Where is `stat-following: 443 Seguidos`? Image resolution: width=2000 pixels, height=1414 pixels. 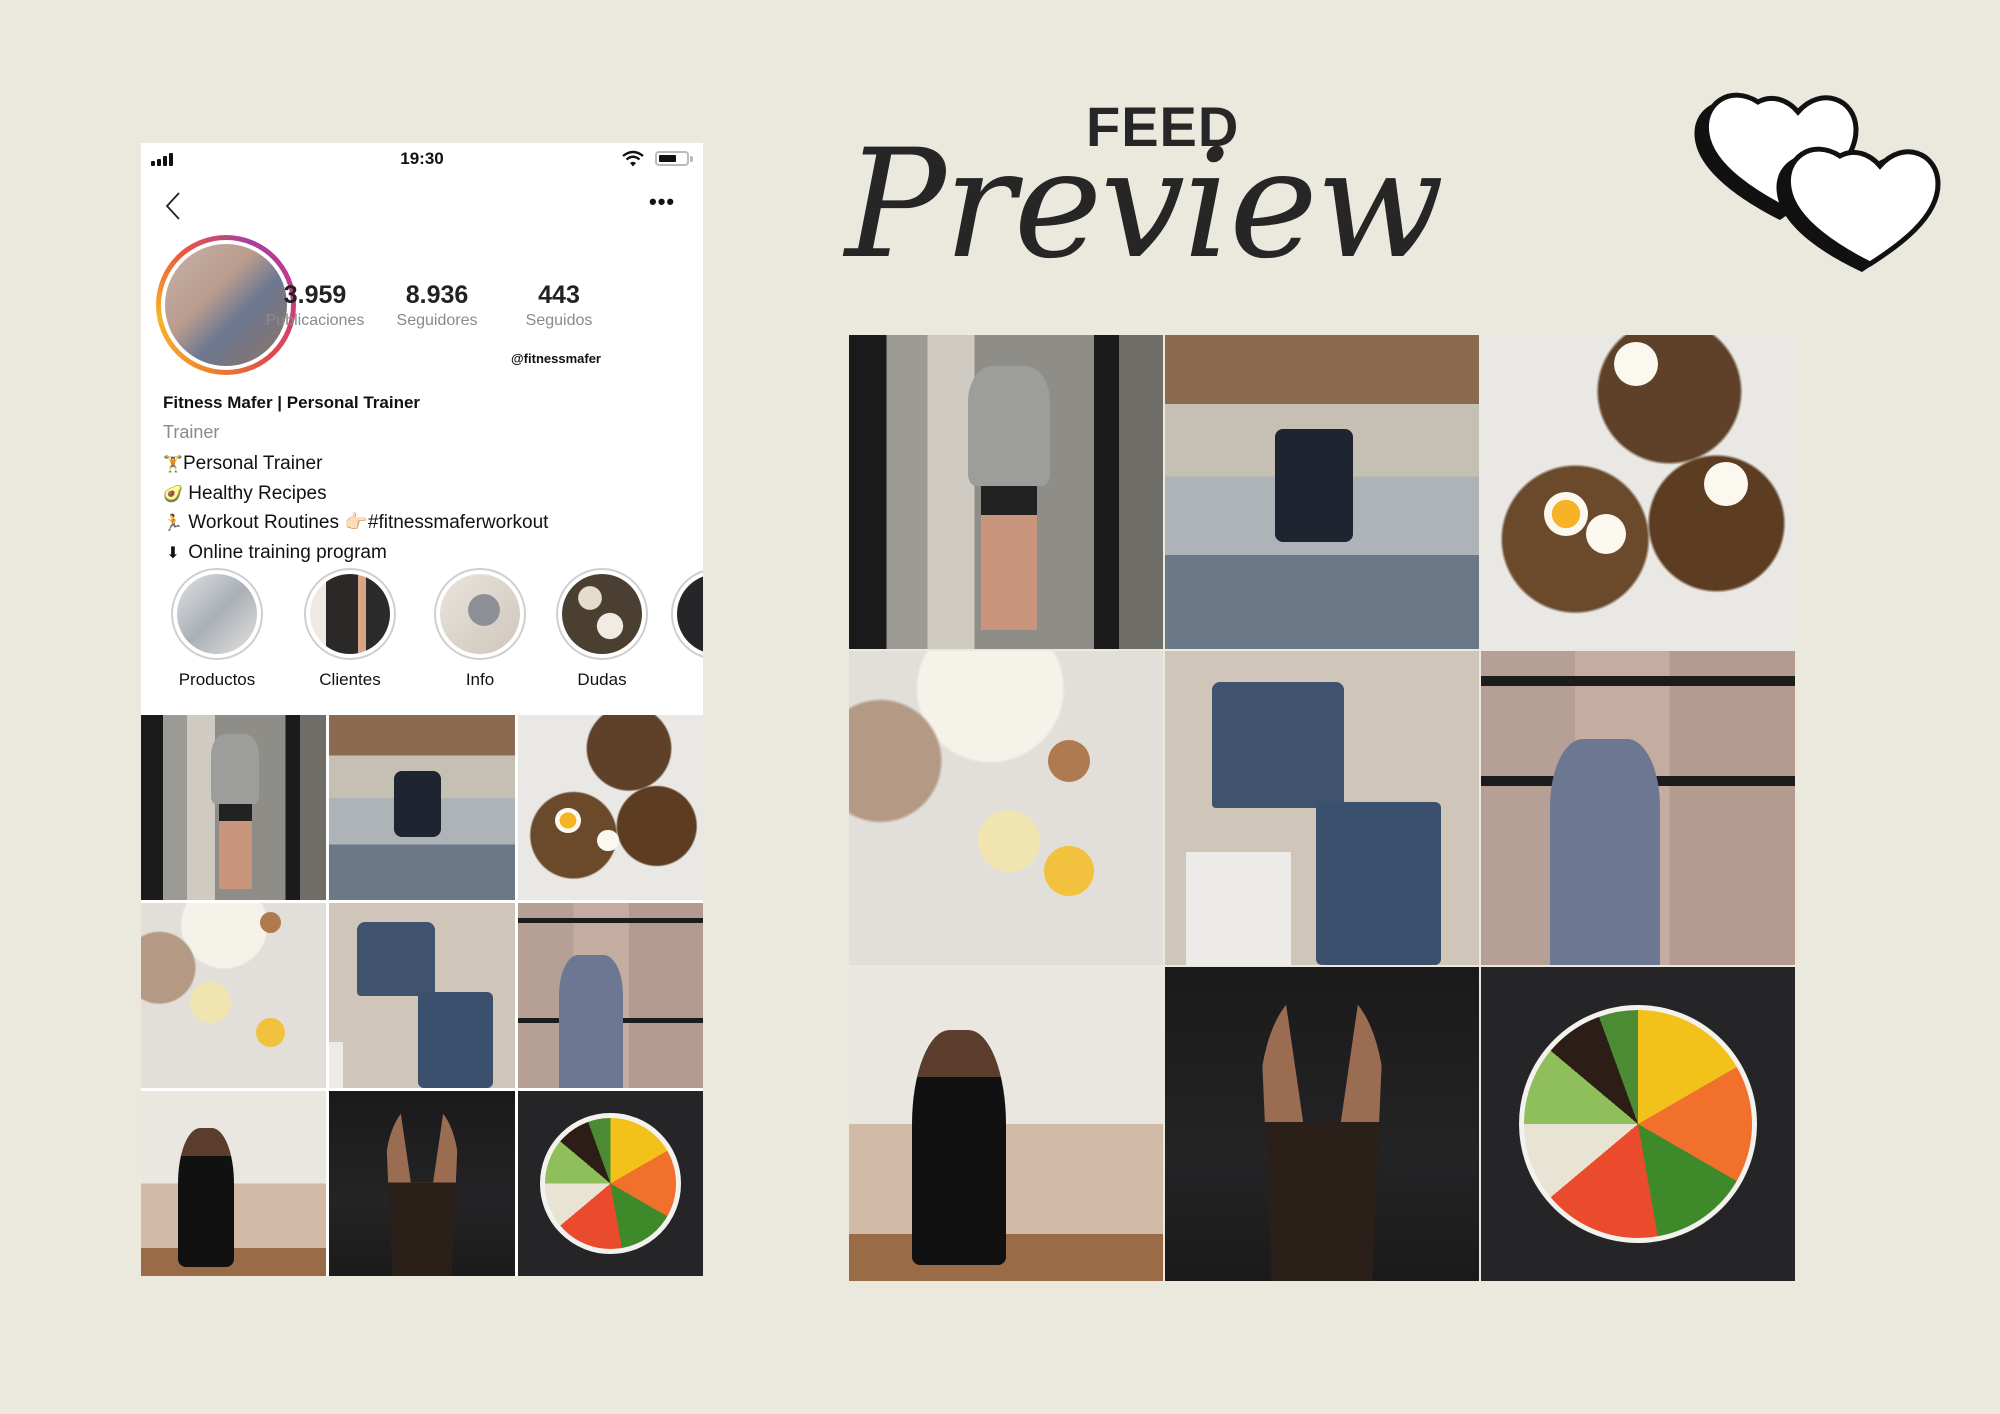
stat-following: 443 Seguidos is located at coordinates (559, 305).